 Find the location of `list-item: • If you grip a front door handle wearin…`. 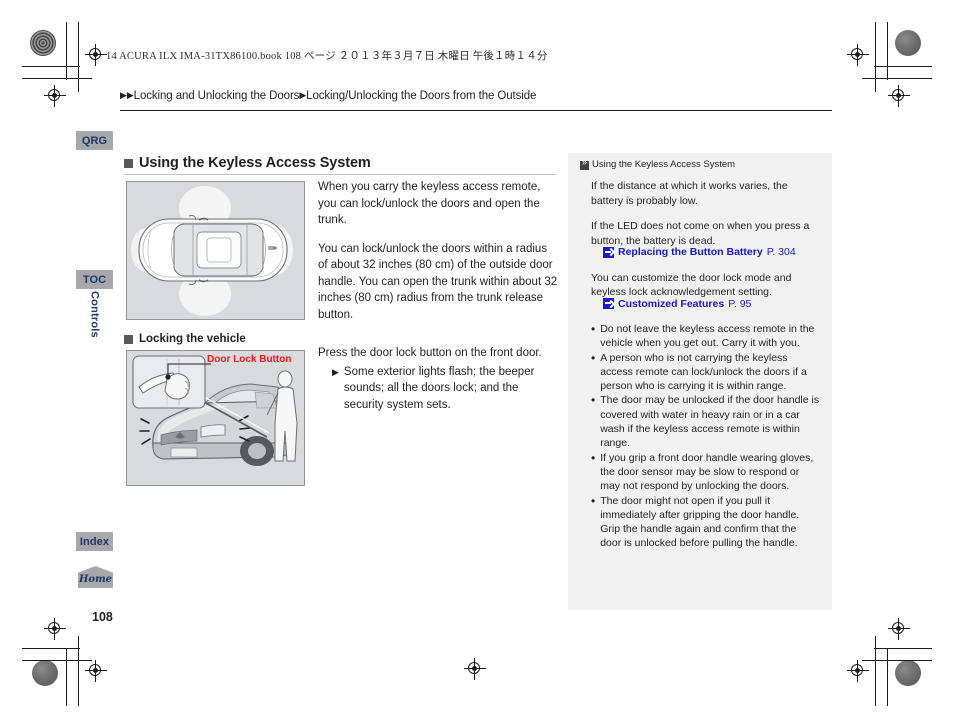

list-item: • If you grip a front door handle wearin… is located at coordinates (705, 472).